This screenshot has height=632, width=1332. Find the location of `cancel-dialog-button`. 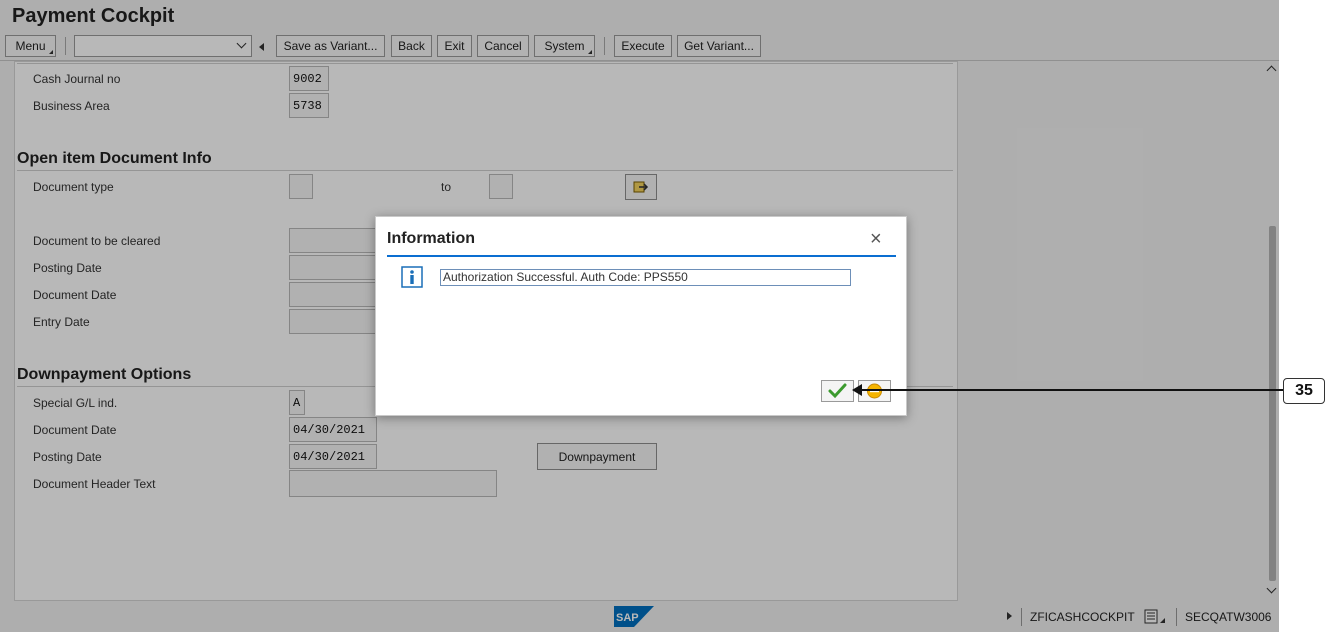

cancel-dialog-button is located at coordinates (874, 391).